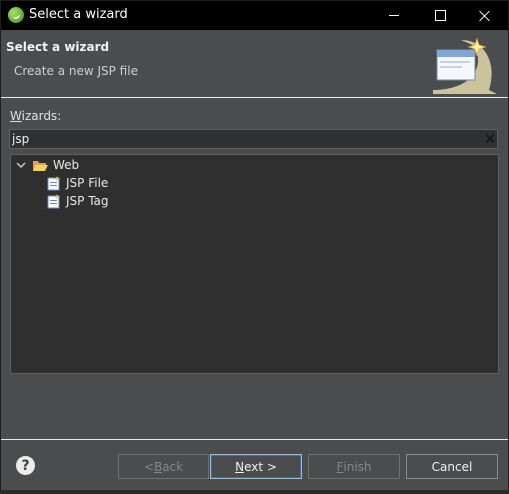 The width and height of the screenshot is (509, 494). Describe the element at coordinates (54, 182) in the screenshot. I see `jsp-file-icon` at that location.